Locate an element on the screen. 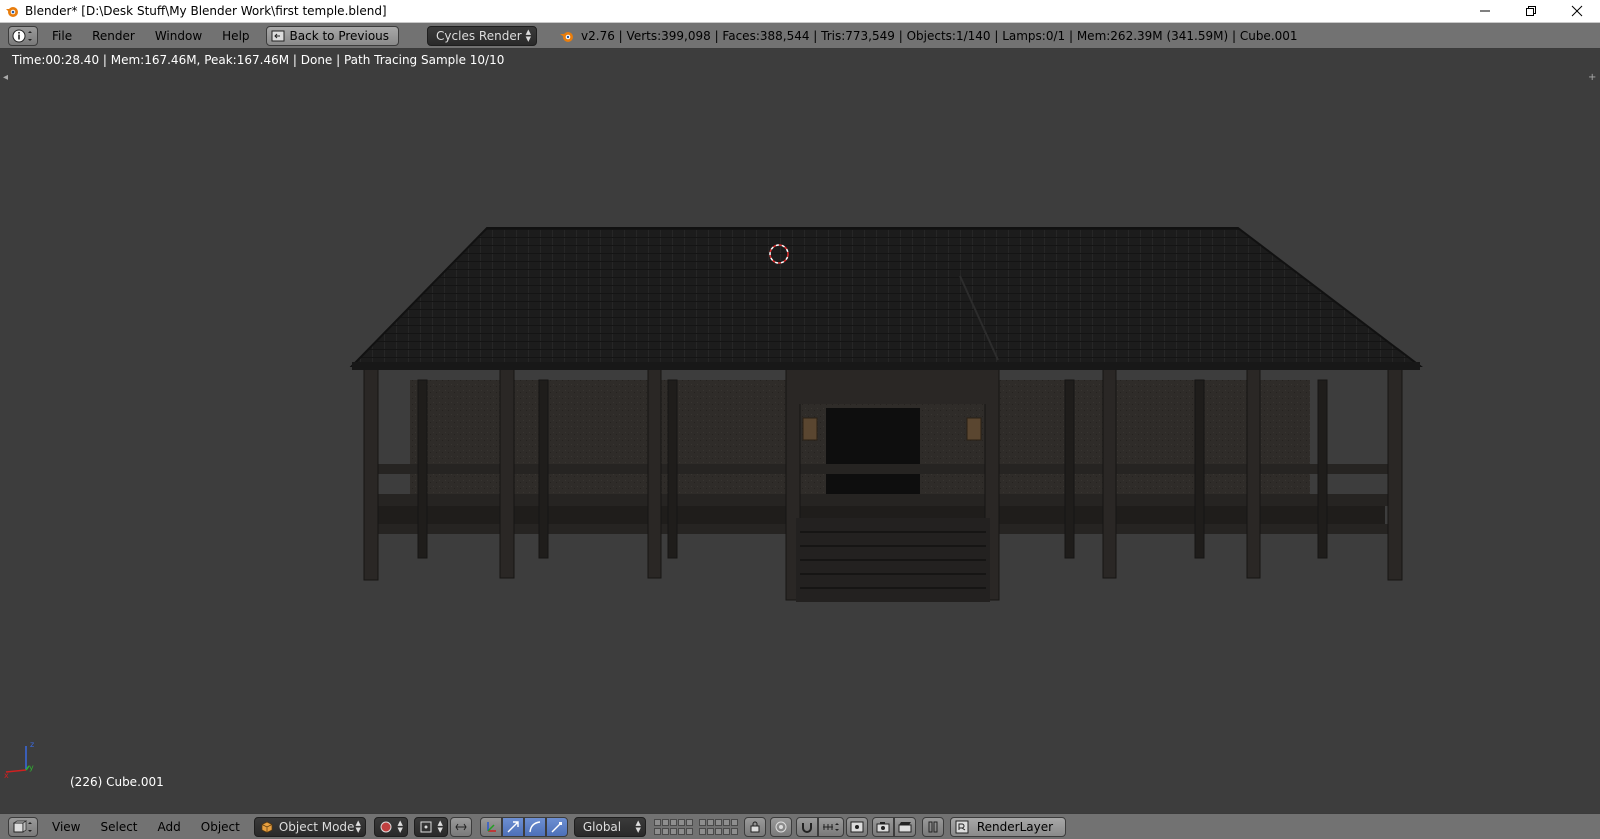 This screenshot has width=1600, height=839. pause-render-button is located at coordinates (932, 826).